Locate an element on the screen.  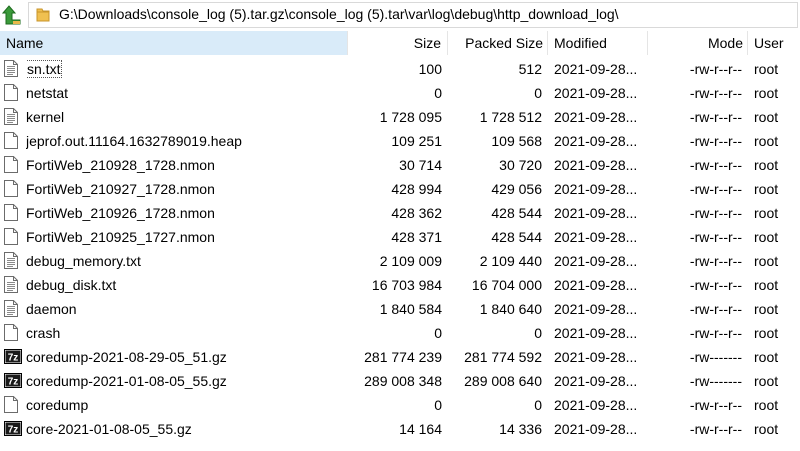
file-packed-size: 1 728 512 is located at coordinates (510, 117).